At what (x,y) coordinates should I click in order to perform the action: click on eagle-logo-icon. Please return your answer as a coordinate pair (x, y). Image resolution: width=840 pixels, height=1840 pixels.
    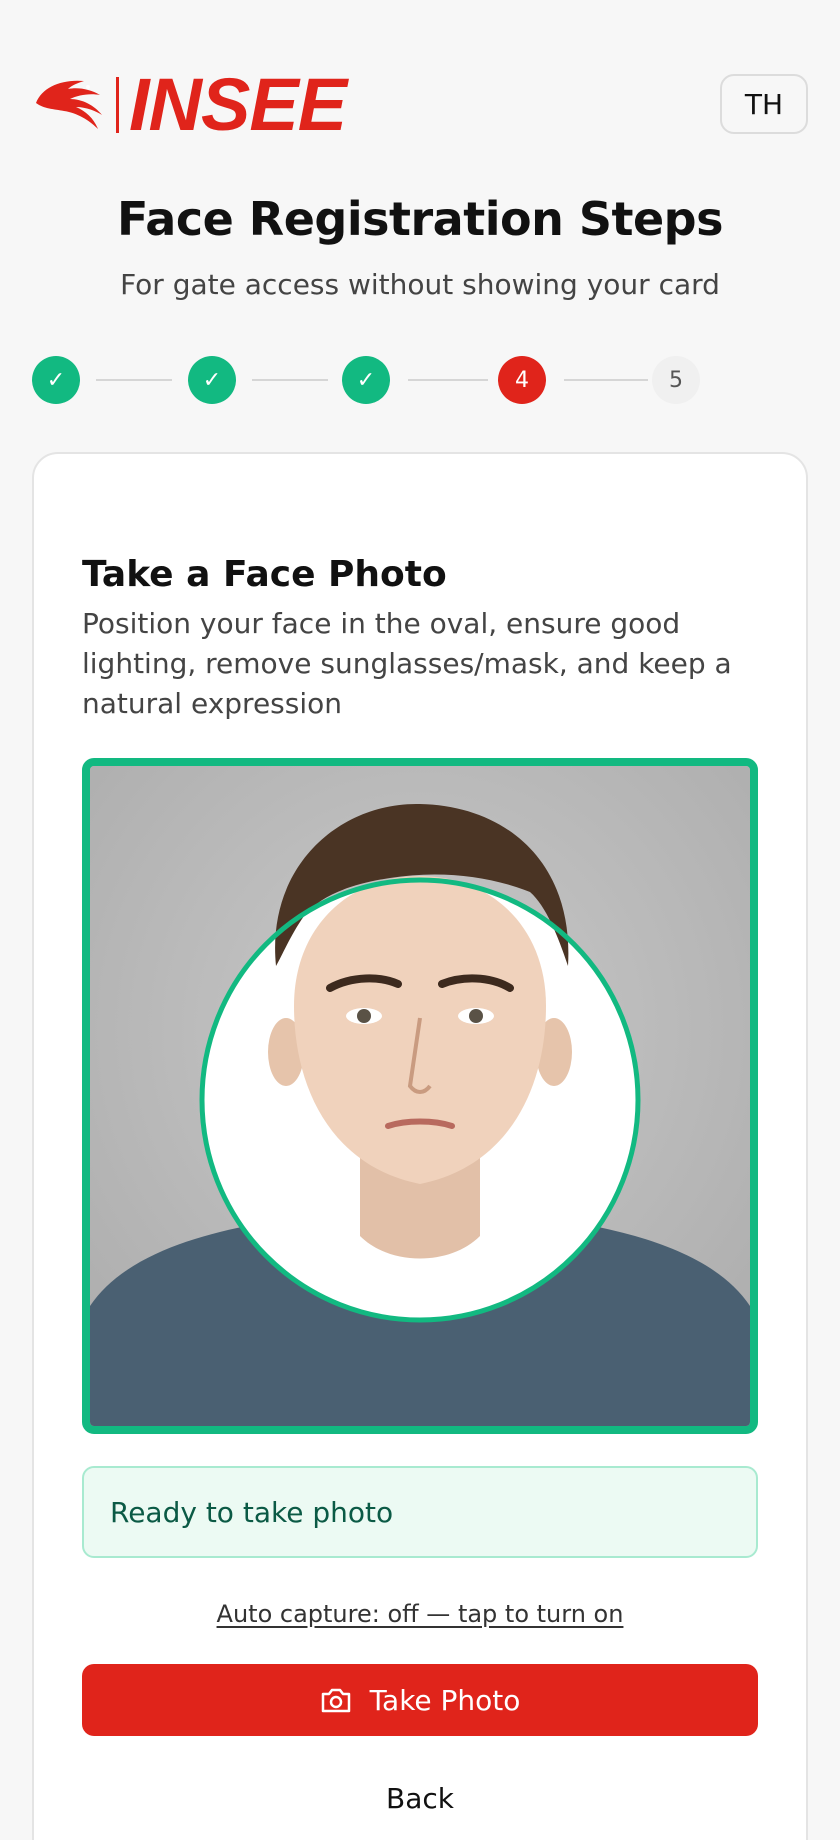
    Looking at the image, I should click on (69, 104).